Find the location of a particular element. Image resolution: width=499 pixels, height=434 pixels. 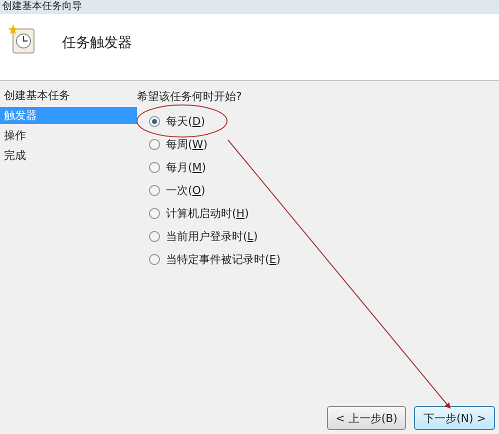

option-label: 每天(D) is located at coordinates (186, 121).